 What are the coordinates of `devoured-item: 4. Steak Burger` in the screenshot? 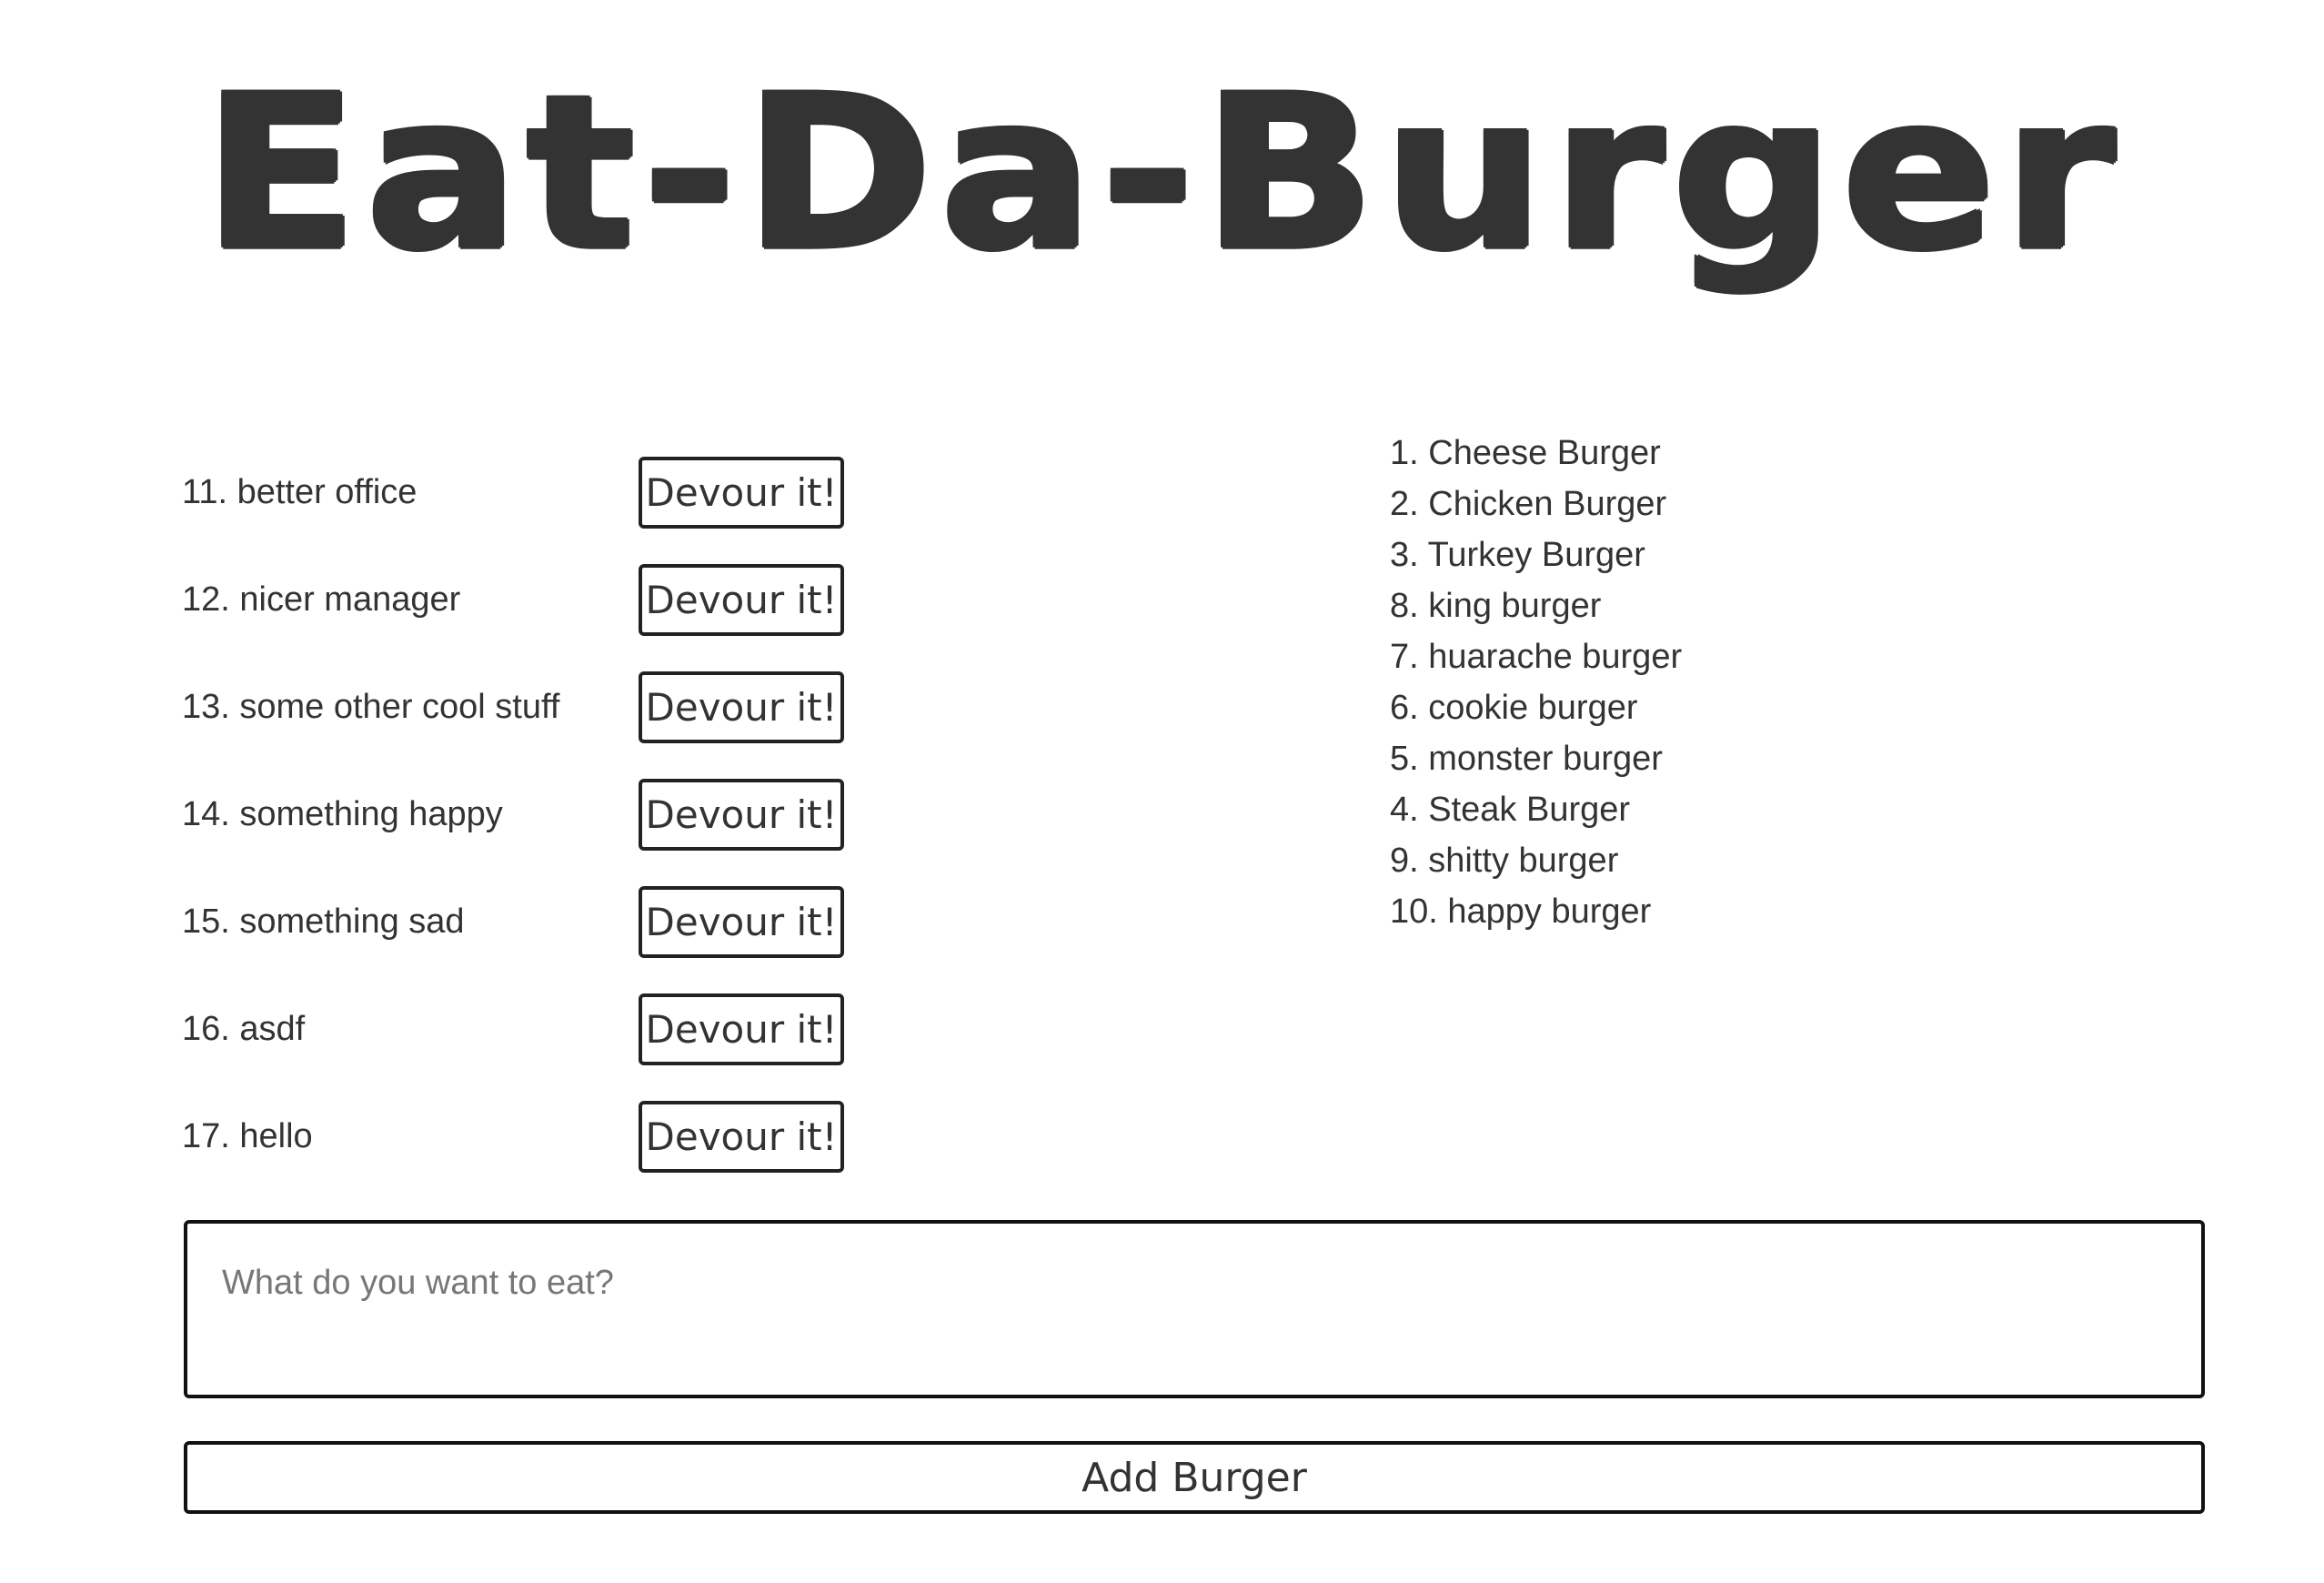 It's located at (1510, 810).